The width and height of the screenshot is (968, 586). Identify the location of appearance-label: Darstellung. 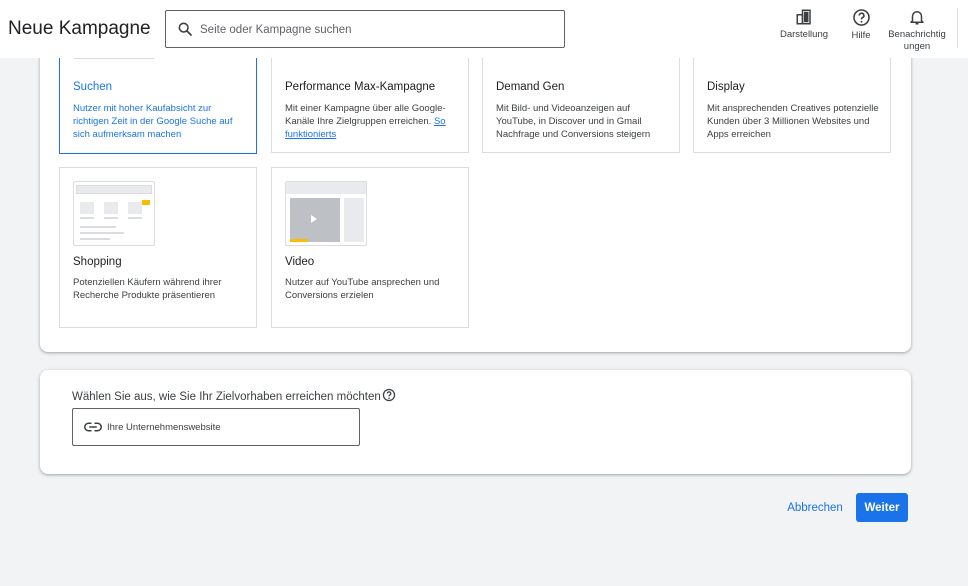
(804, 34).